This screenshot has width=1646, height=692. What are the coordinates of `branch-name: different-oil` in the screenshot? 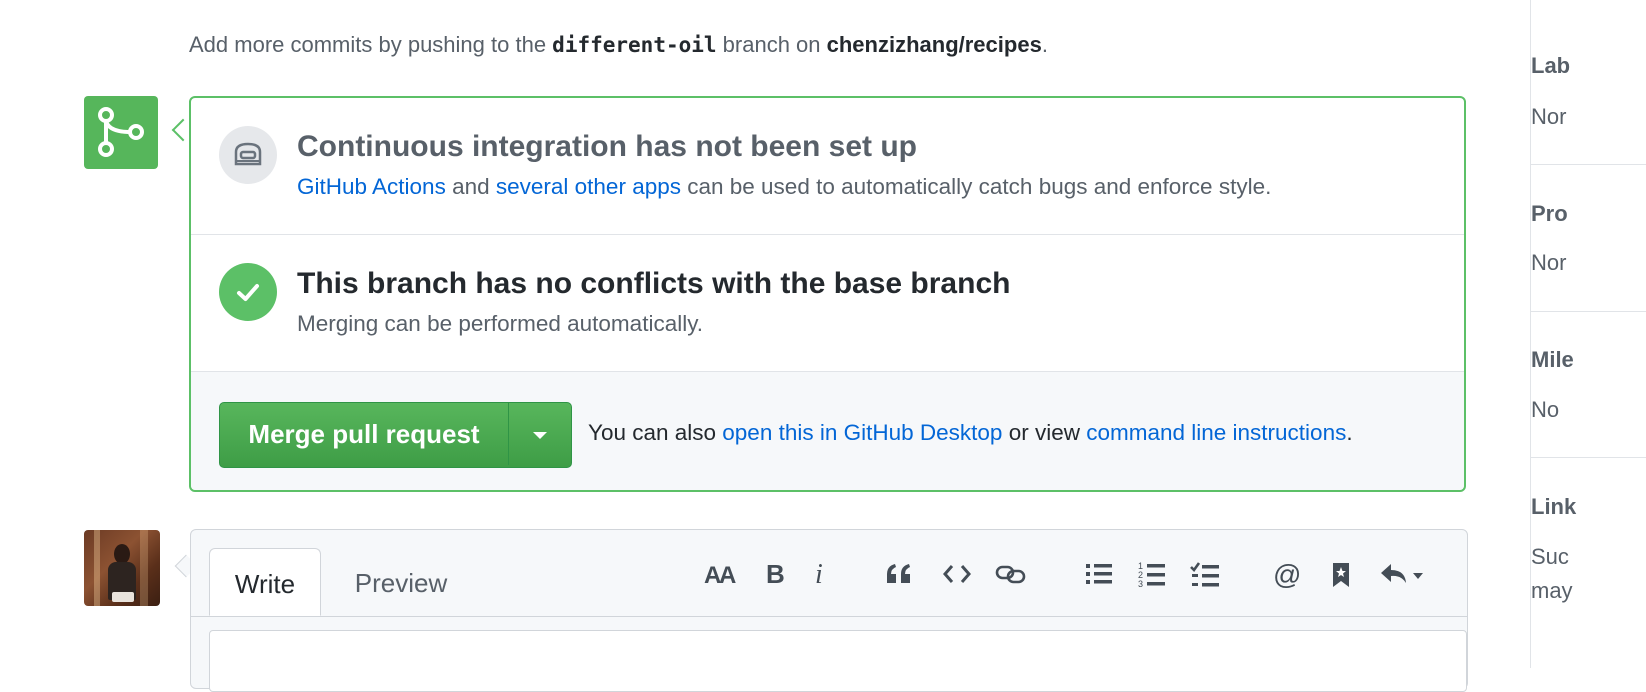 It's located at (634, 45).